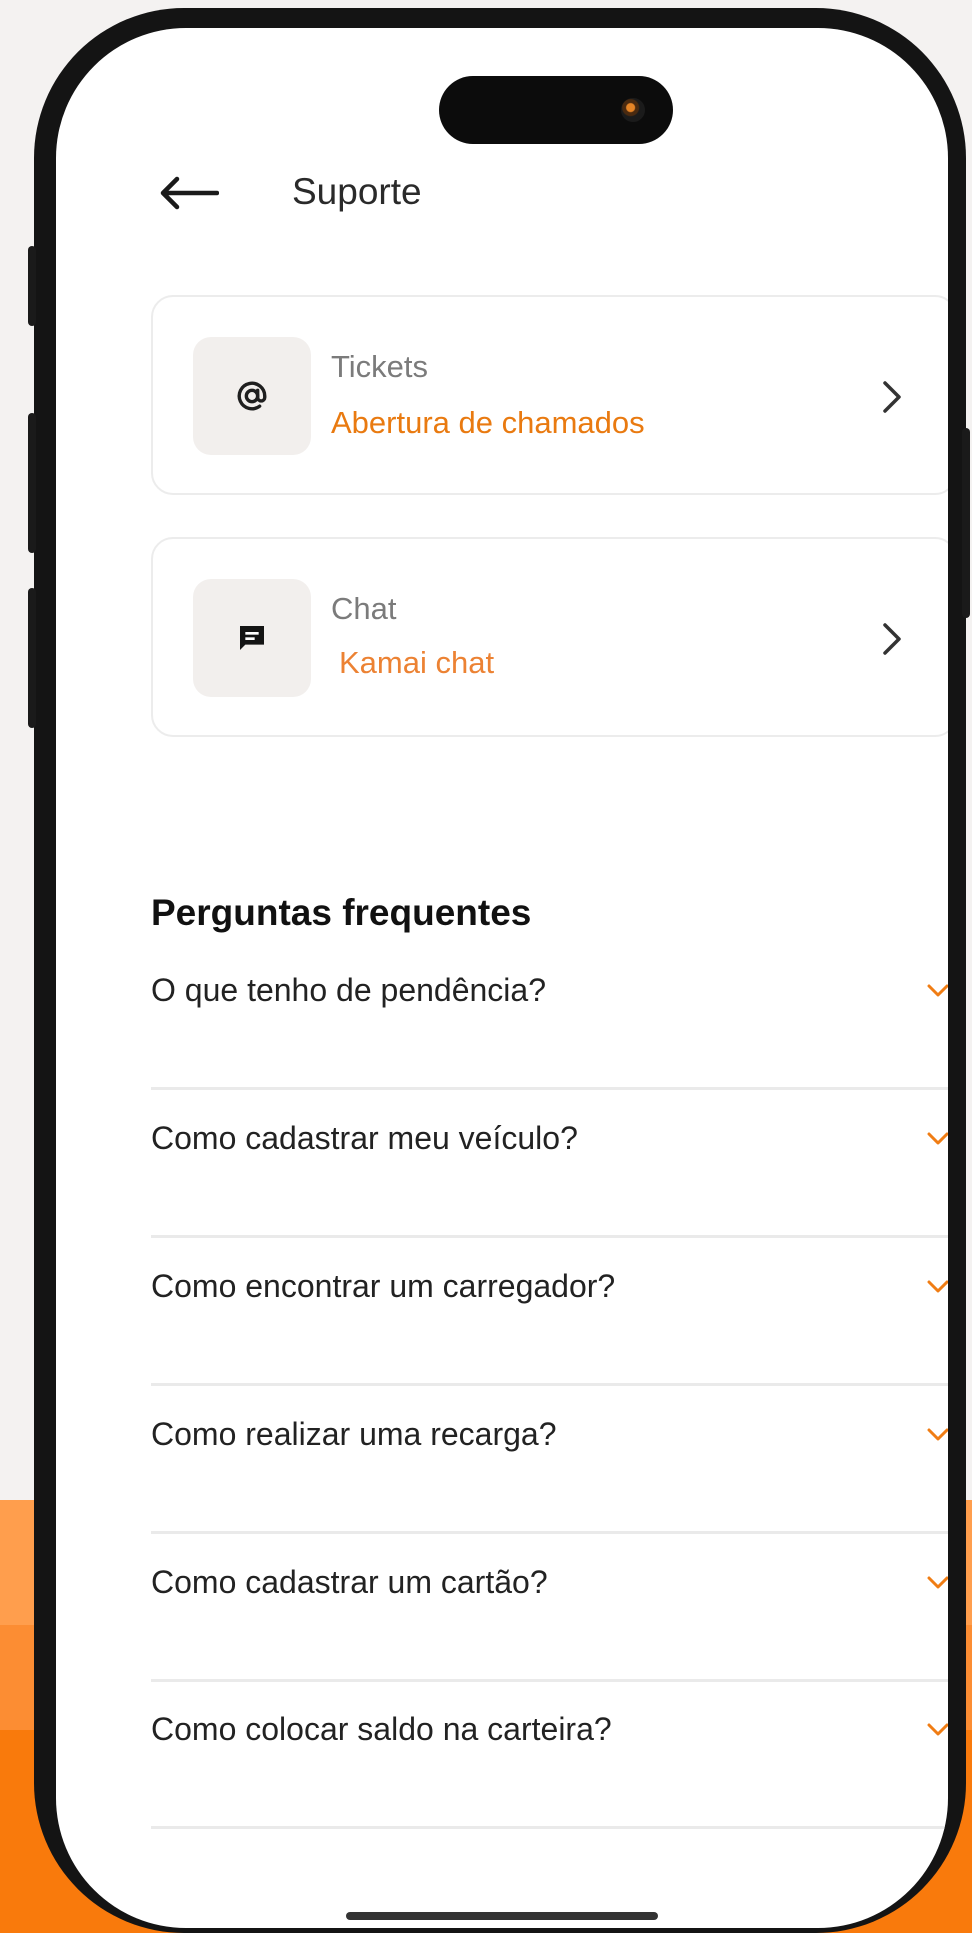  What do you see at coordinates (32, 483) in the screenshot?
I see `side-button-volume-up` at bounding box center [32, 483].